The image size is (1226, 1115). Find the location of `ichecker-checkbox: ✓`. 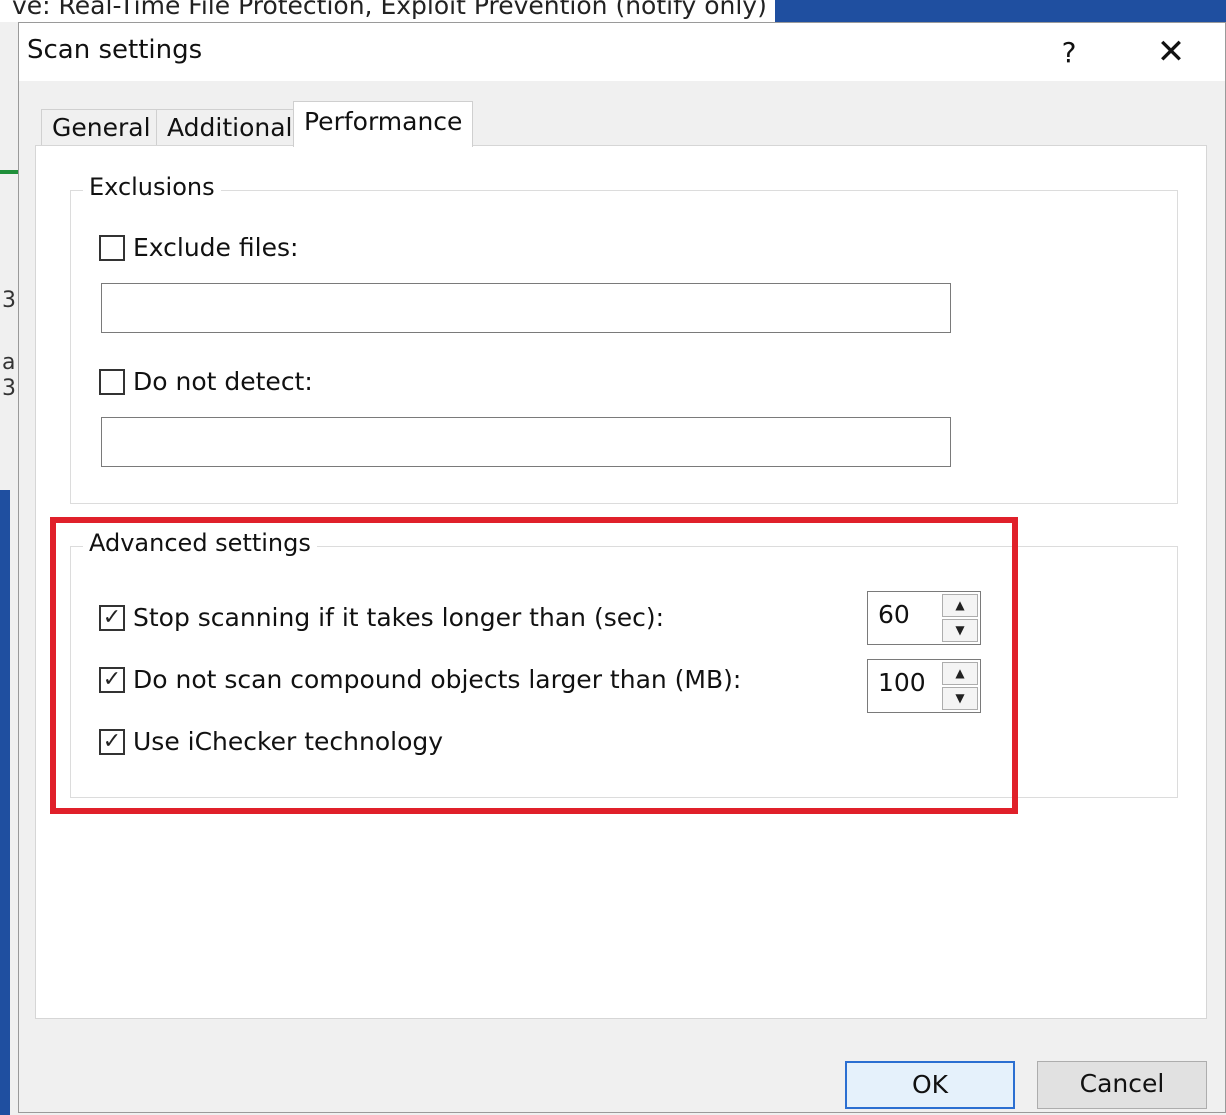

ichecker-checkbox: ✓ is located at coordinates (112, 741).